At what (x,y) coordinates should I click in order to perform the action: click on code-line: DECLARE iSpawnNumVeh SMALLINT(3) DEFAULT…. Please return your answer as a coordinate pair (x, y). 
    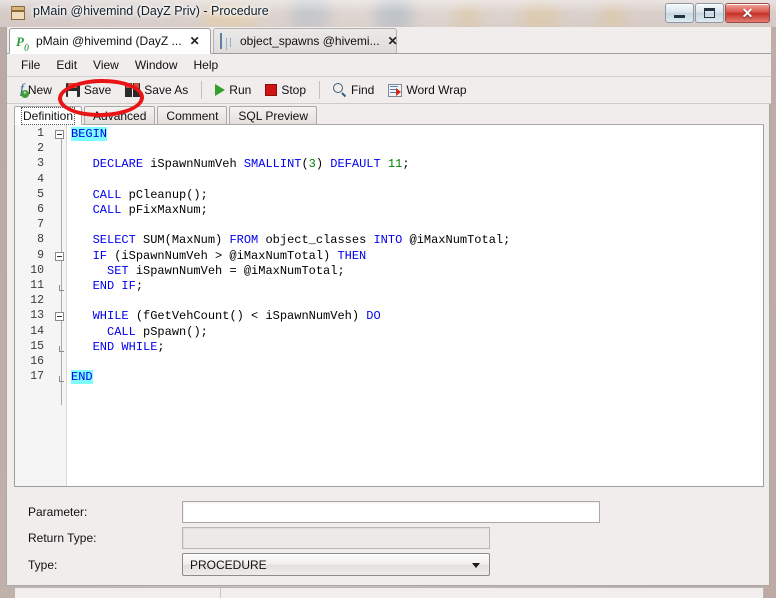
    Looking at the image, I should click on (251, 164).